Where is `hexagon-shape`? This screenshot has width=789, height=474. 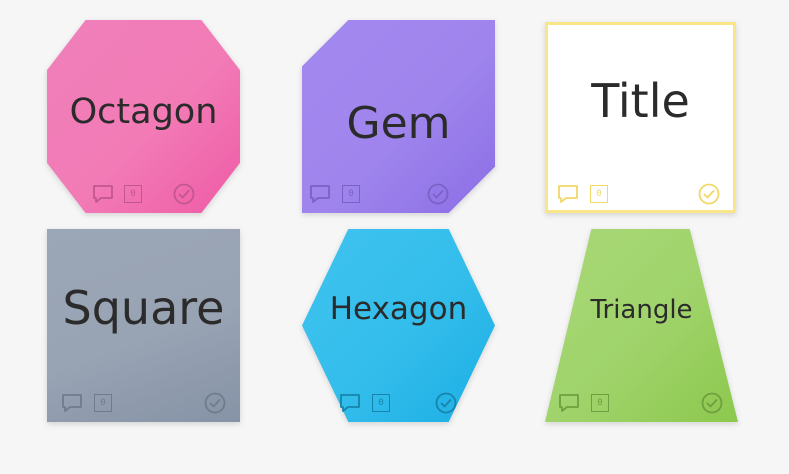
hexagon-shape is located at coordinates (398, 325).